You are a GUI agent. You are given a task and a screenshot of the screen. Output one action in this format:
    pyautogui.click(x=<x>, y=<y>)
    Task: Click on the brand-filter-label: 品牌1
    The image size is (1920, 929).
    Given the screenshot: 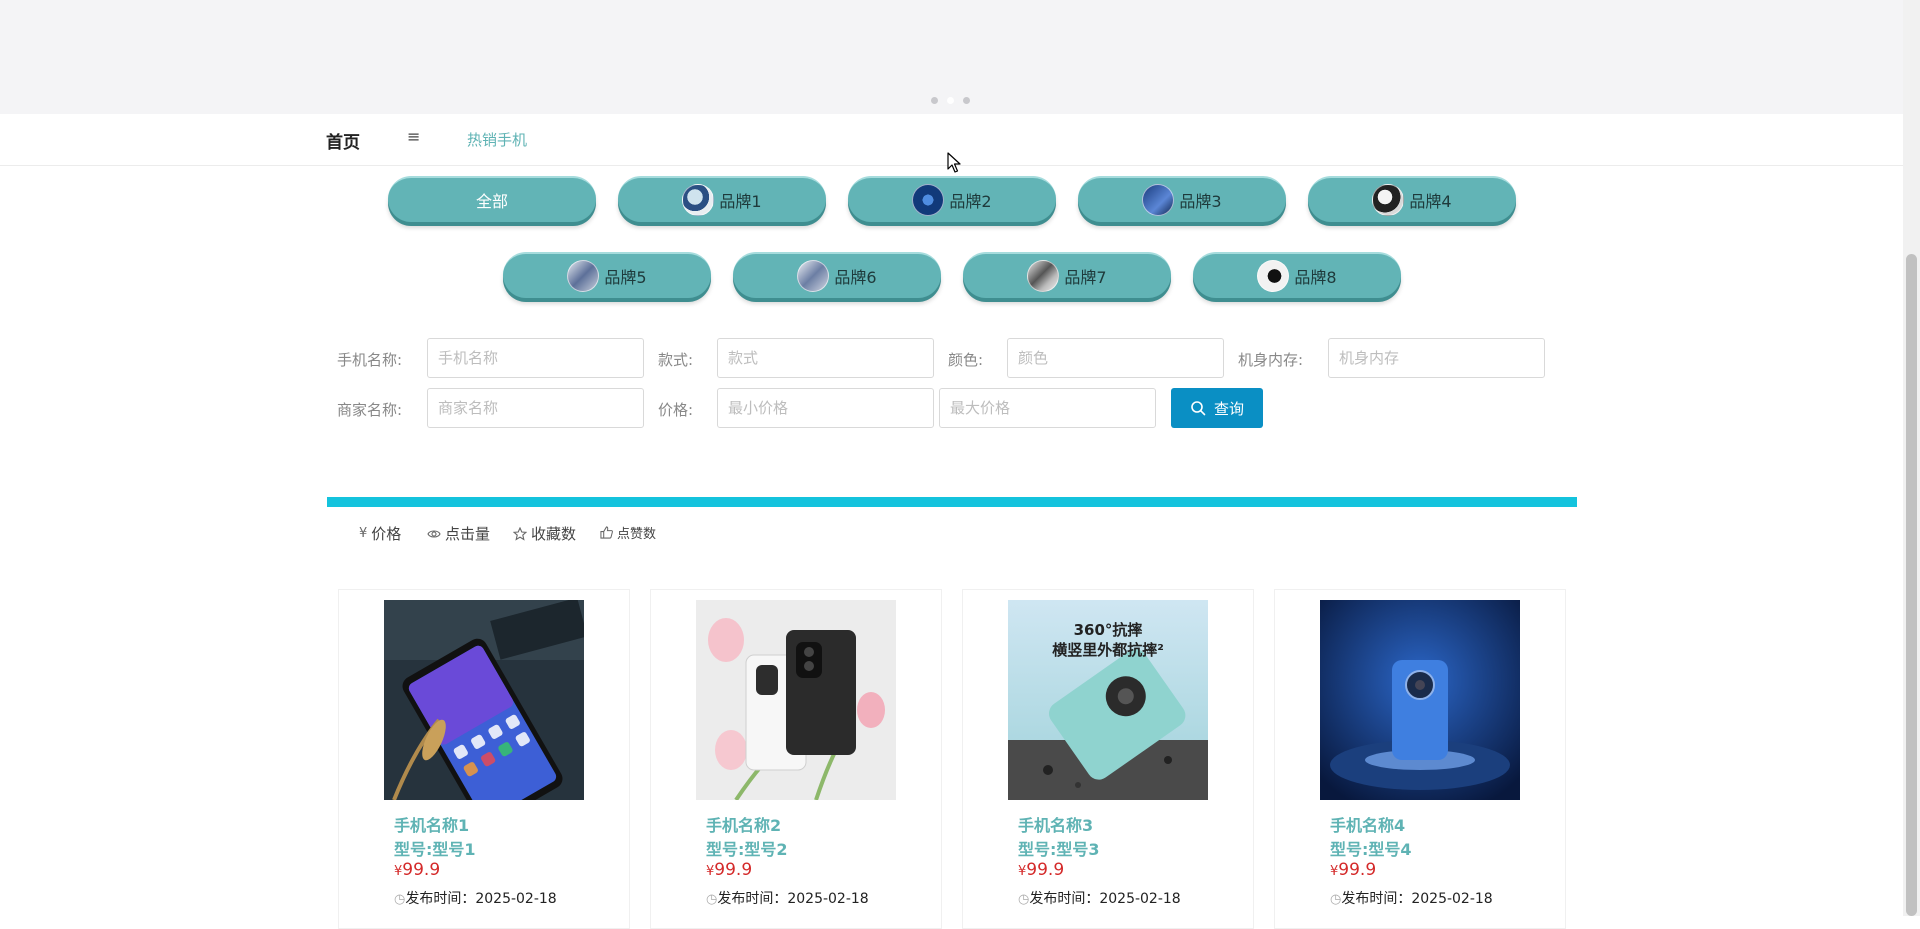 What is the action you would take?
    pyautogui.click(x=740, y=201)
    